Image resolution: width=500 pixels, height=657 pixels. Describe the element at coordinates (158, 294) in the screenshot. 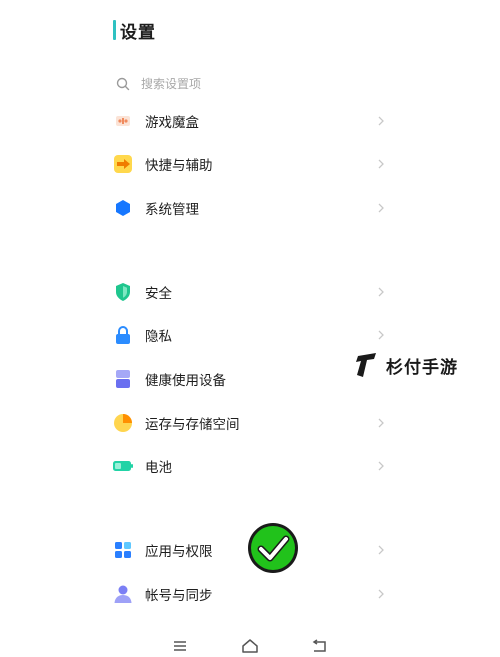

I see `settings-item-label: 安全` at that location.